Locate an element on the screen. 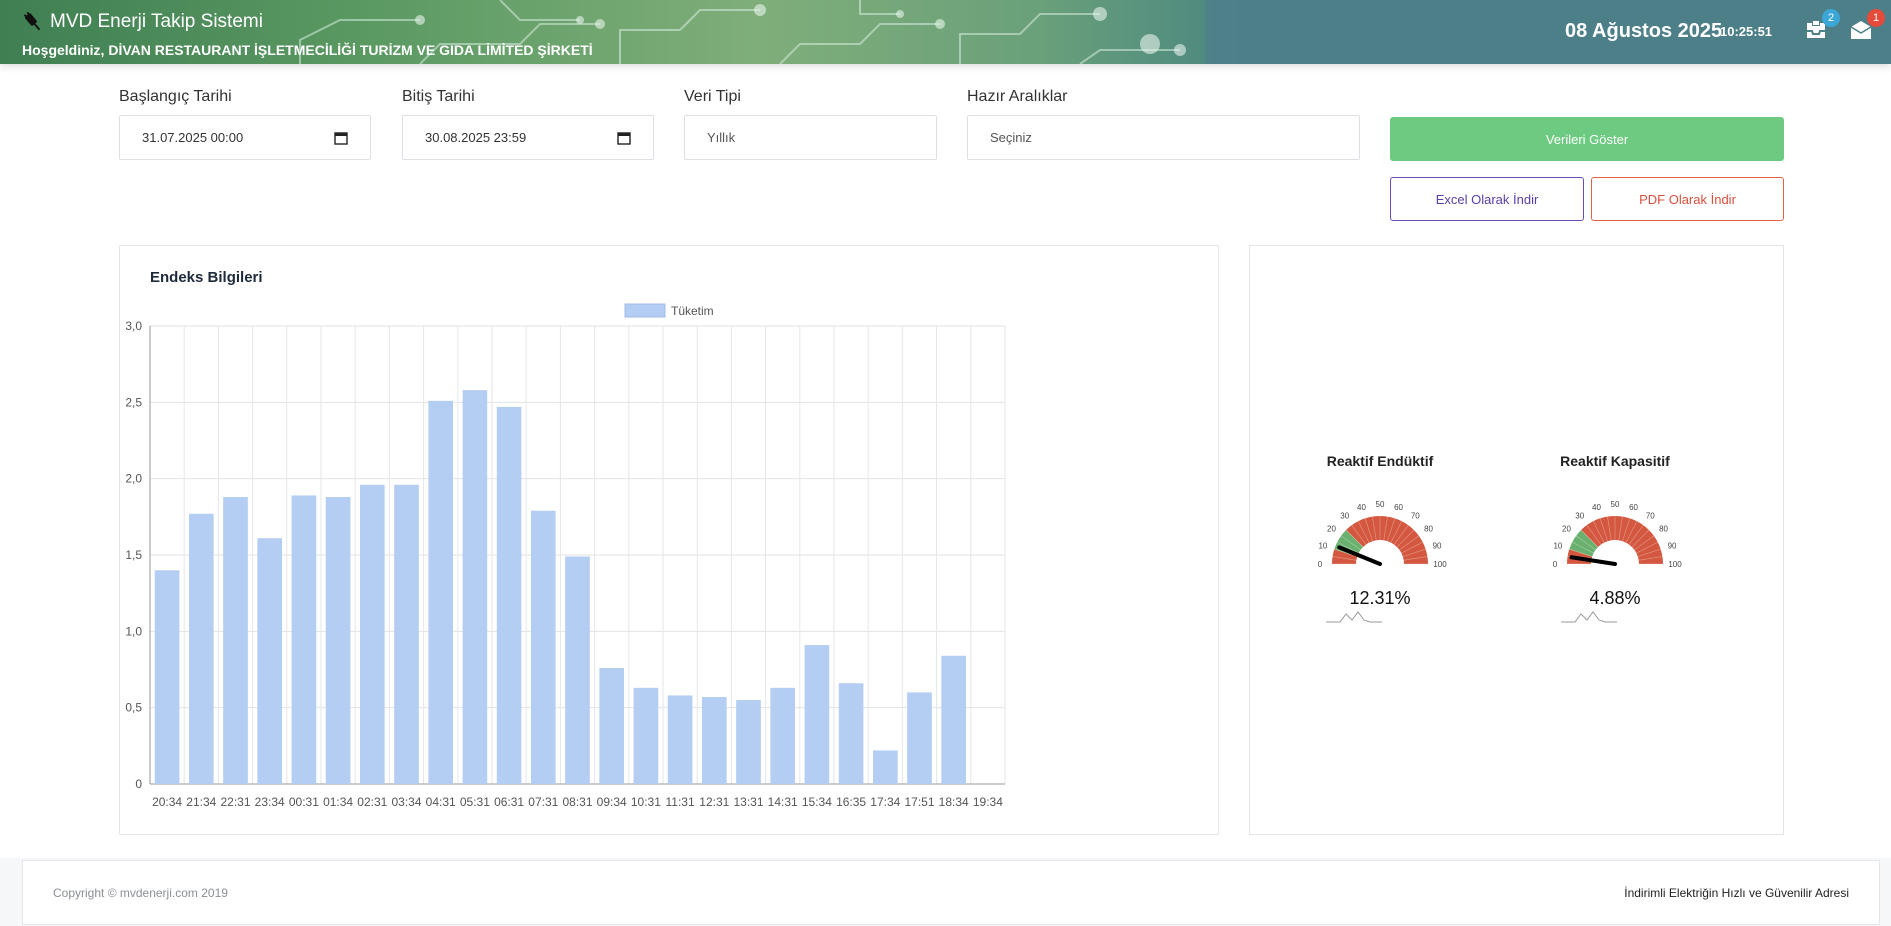 The height and width of the screenshot is (926, 1891). x-tick-label: 11:31 is located at coordinates (680, 802).